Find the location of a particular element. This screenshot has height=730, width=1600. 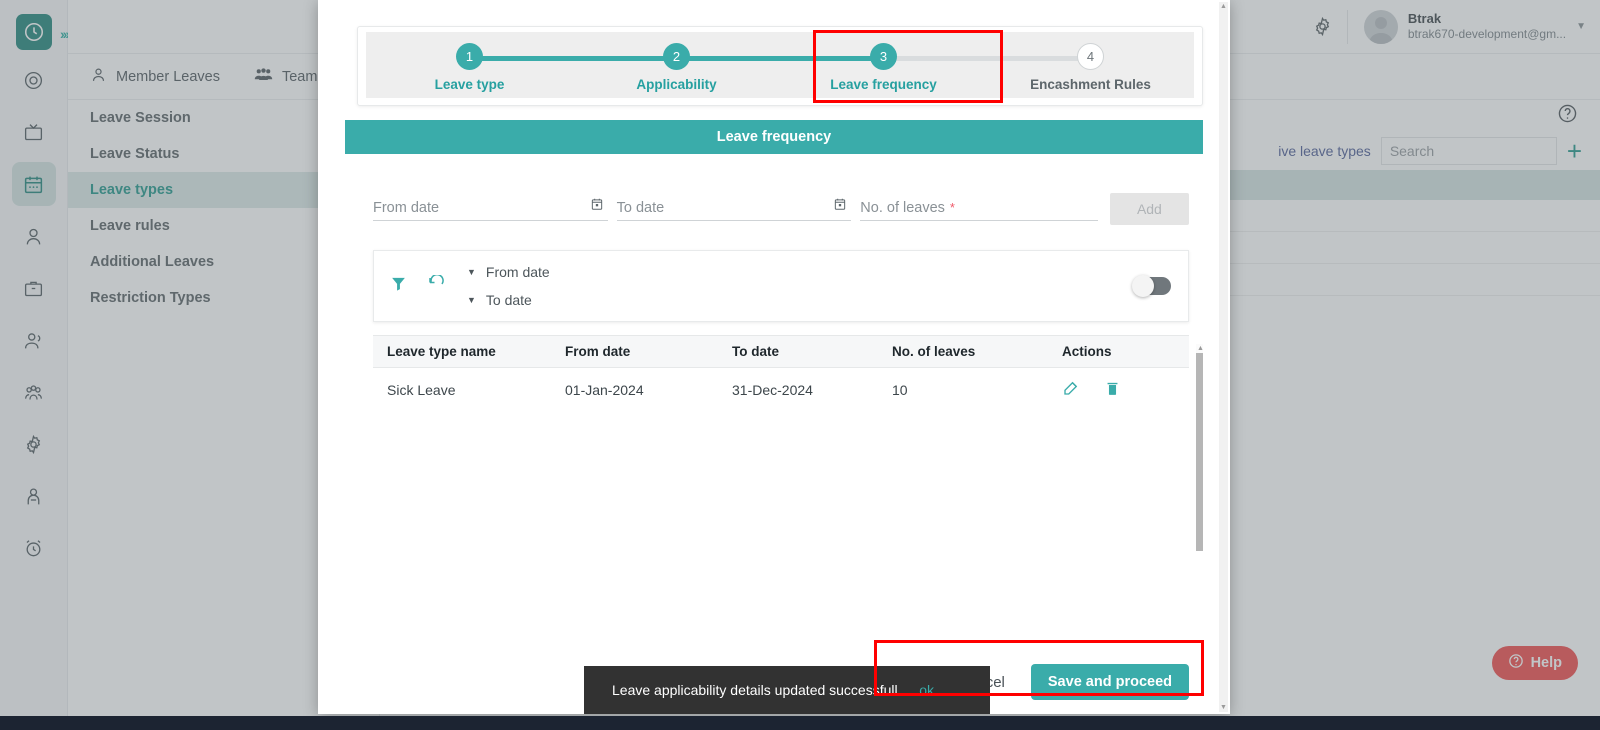

add-button: Add is located at coordinates (1149, 209).